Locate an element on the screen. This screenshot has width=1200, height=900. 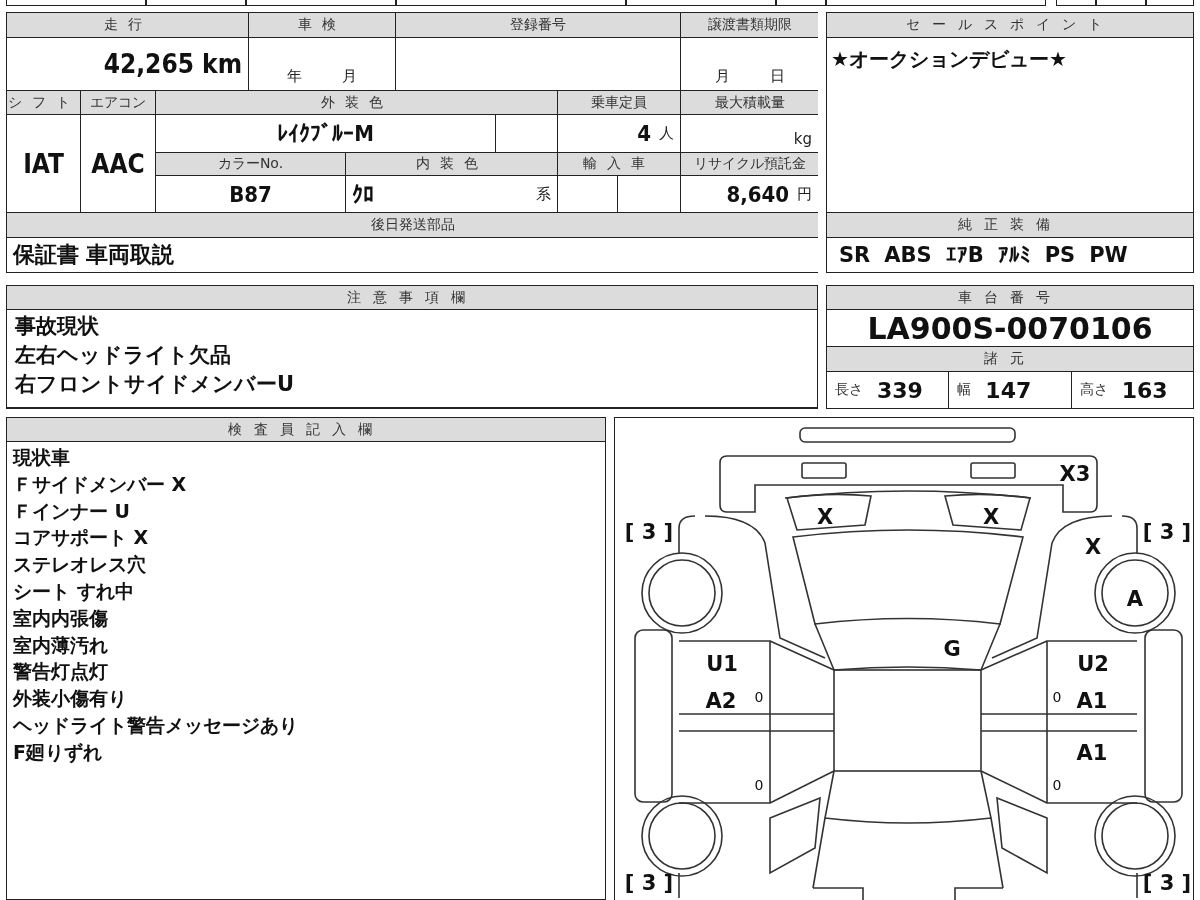
damage-mark: U1 is located at coordinates (722, 664).